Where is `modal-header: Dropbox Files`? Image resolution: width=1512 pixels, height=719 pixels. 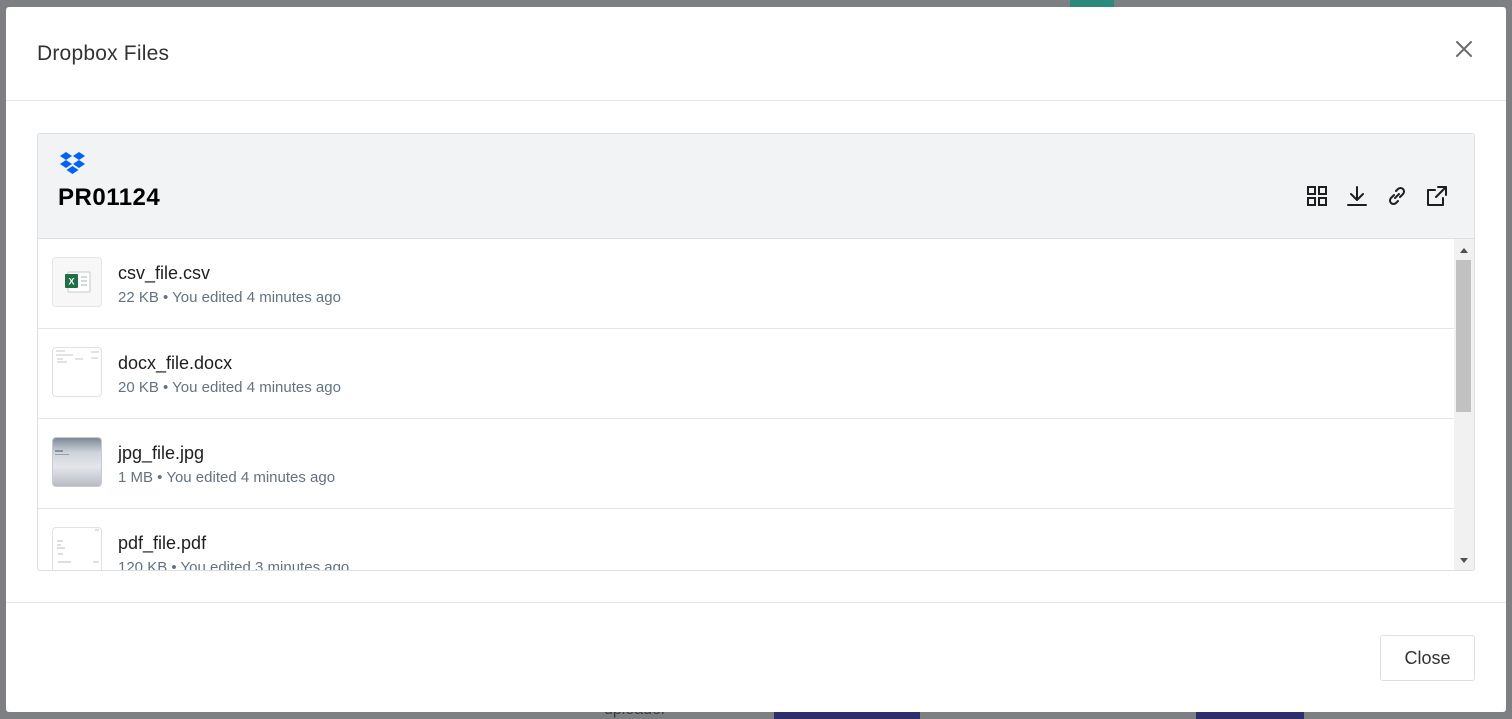 modal-header: Dropbox Files is located at coordinates (756, 54).